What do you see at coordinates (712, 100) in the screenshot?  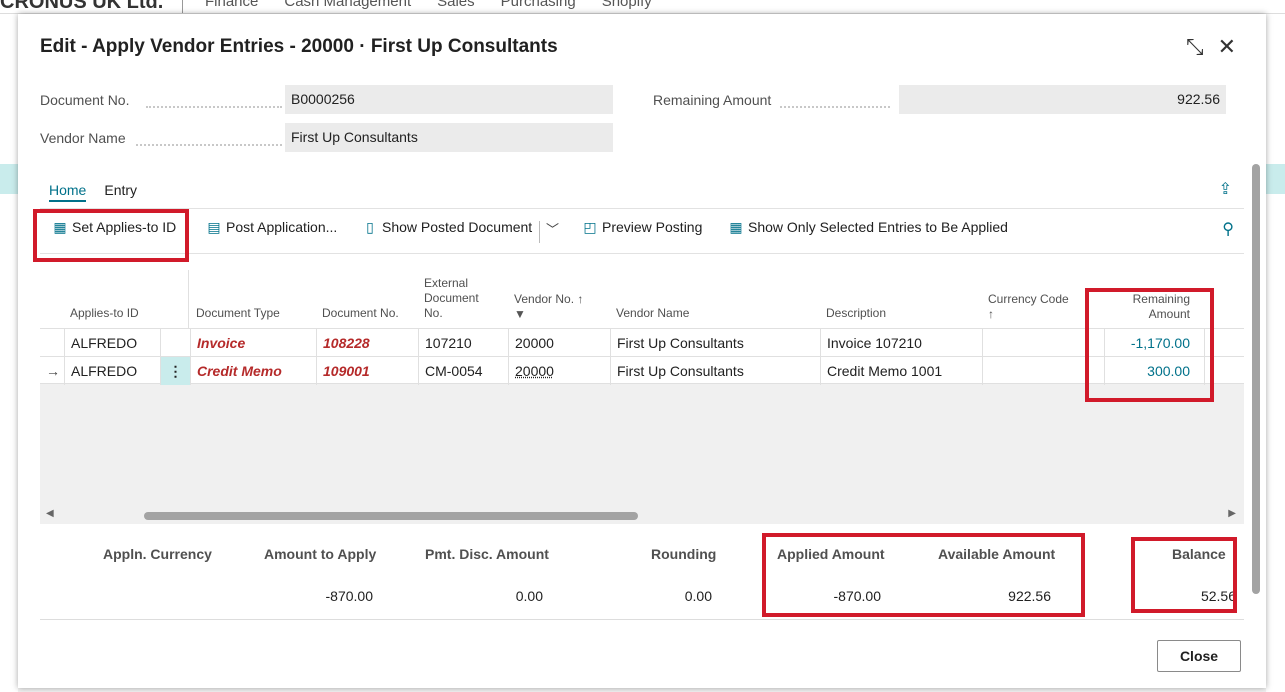 I see `remaining-amount-label: Remaining Amount` at bounding box center [712, 100].